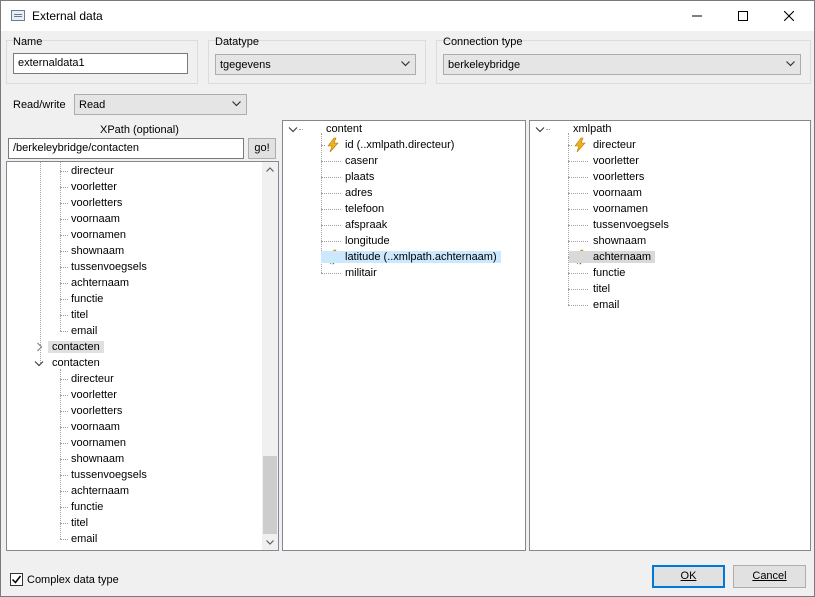 This screenshot has height=597, width=815. What do you see at coordinates (609, 273) in the screenshot?
I see `xmlpath-tree-item: functie` at bounding box center [609, 273].